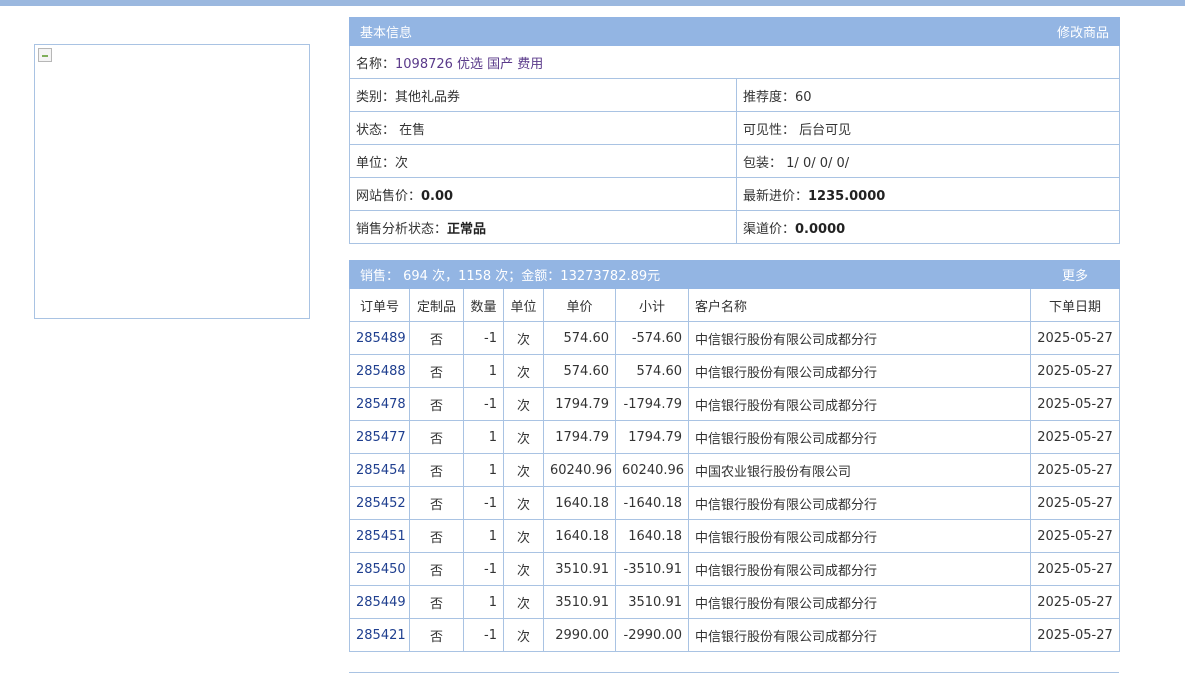 The image size is (1185, 674). What do you see at coordinates (1075, 274) in the screenshot?
I see `more-link: 更多` at bounding box center [1075, 274].